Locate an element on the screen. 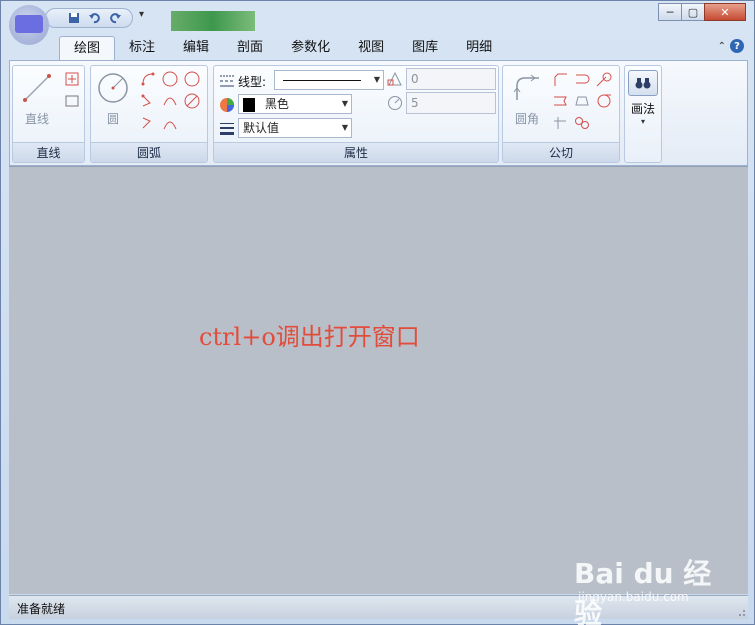 This screenshot has height=625, width=755. fillet-button: 圆角 is located at coordinates (527, 99).